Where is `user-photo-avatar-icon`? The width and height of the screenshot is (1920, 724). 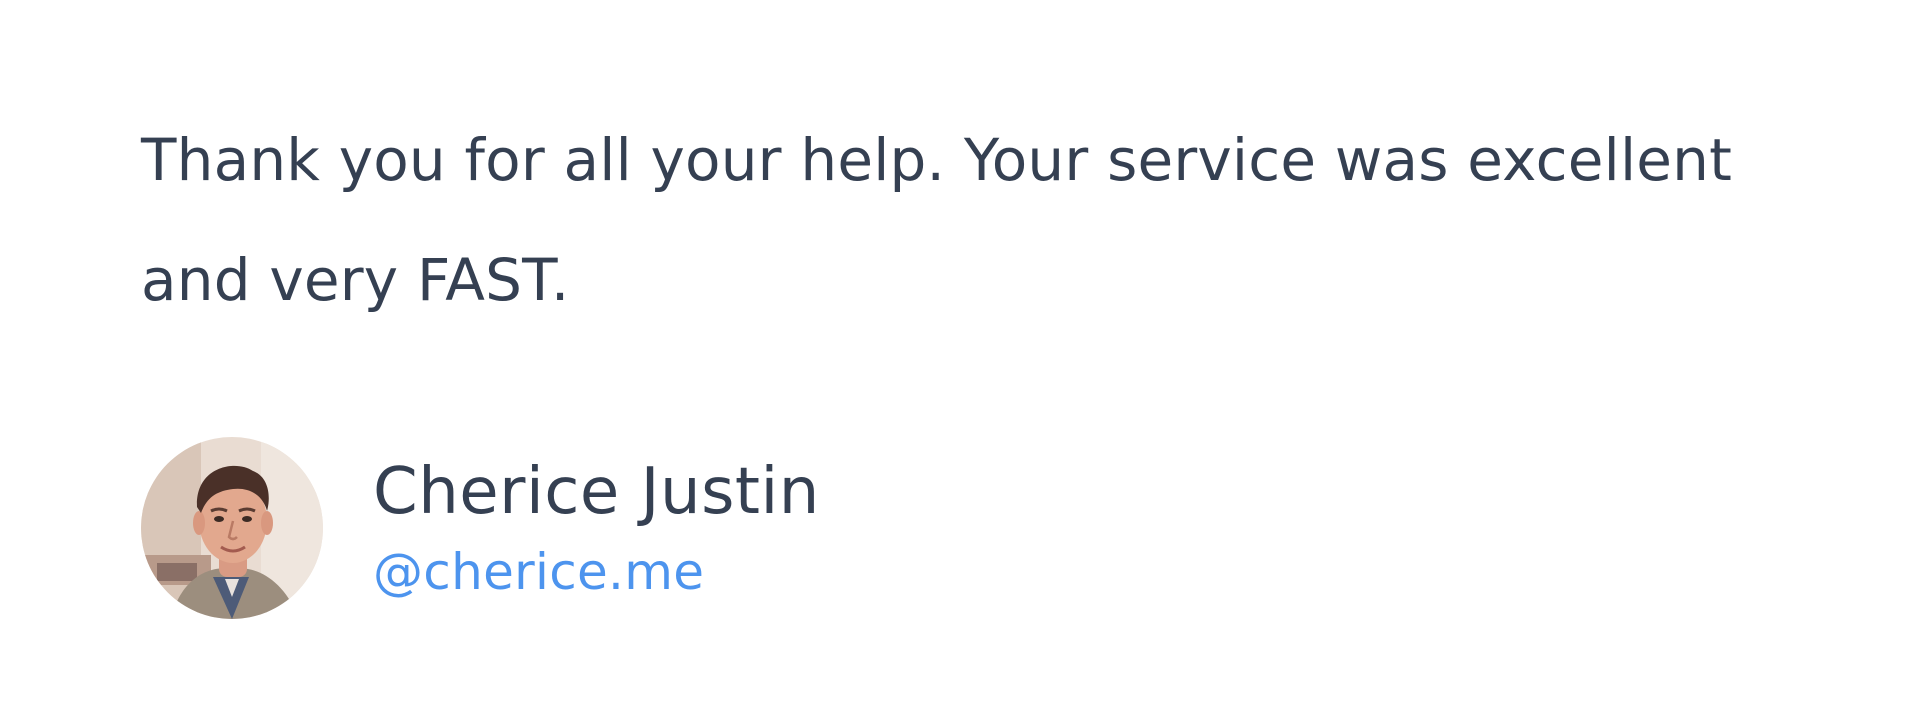 user-photo-avatar-icon is located at coordinates (232, 528).